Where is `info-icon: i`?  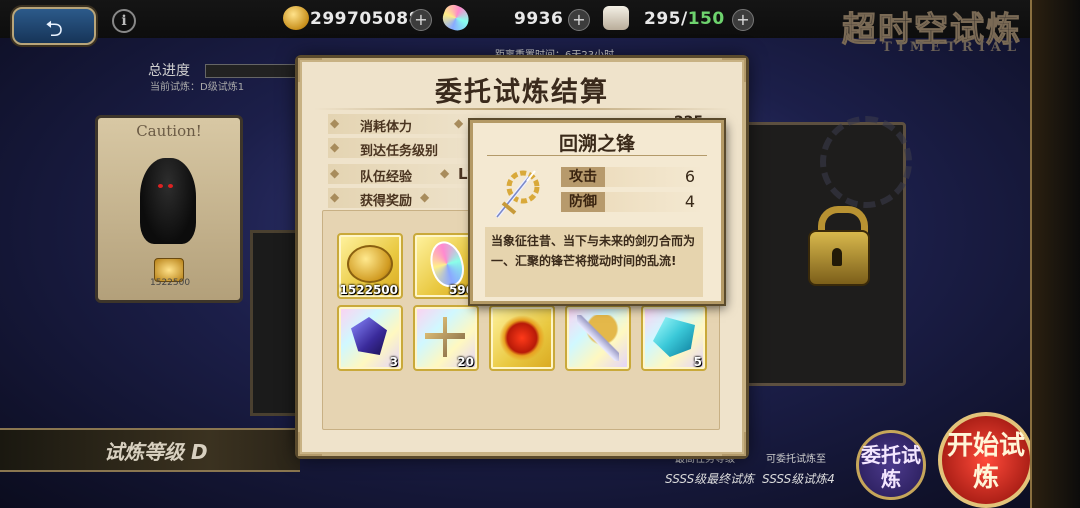
info-icon: i is located at coordinates (124, 21).